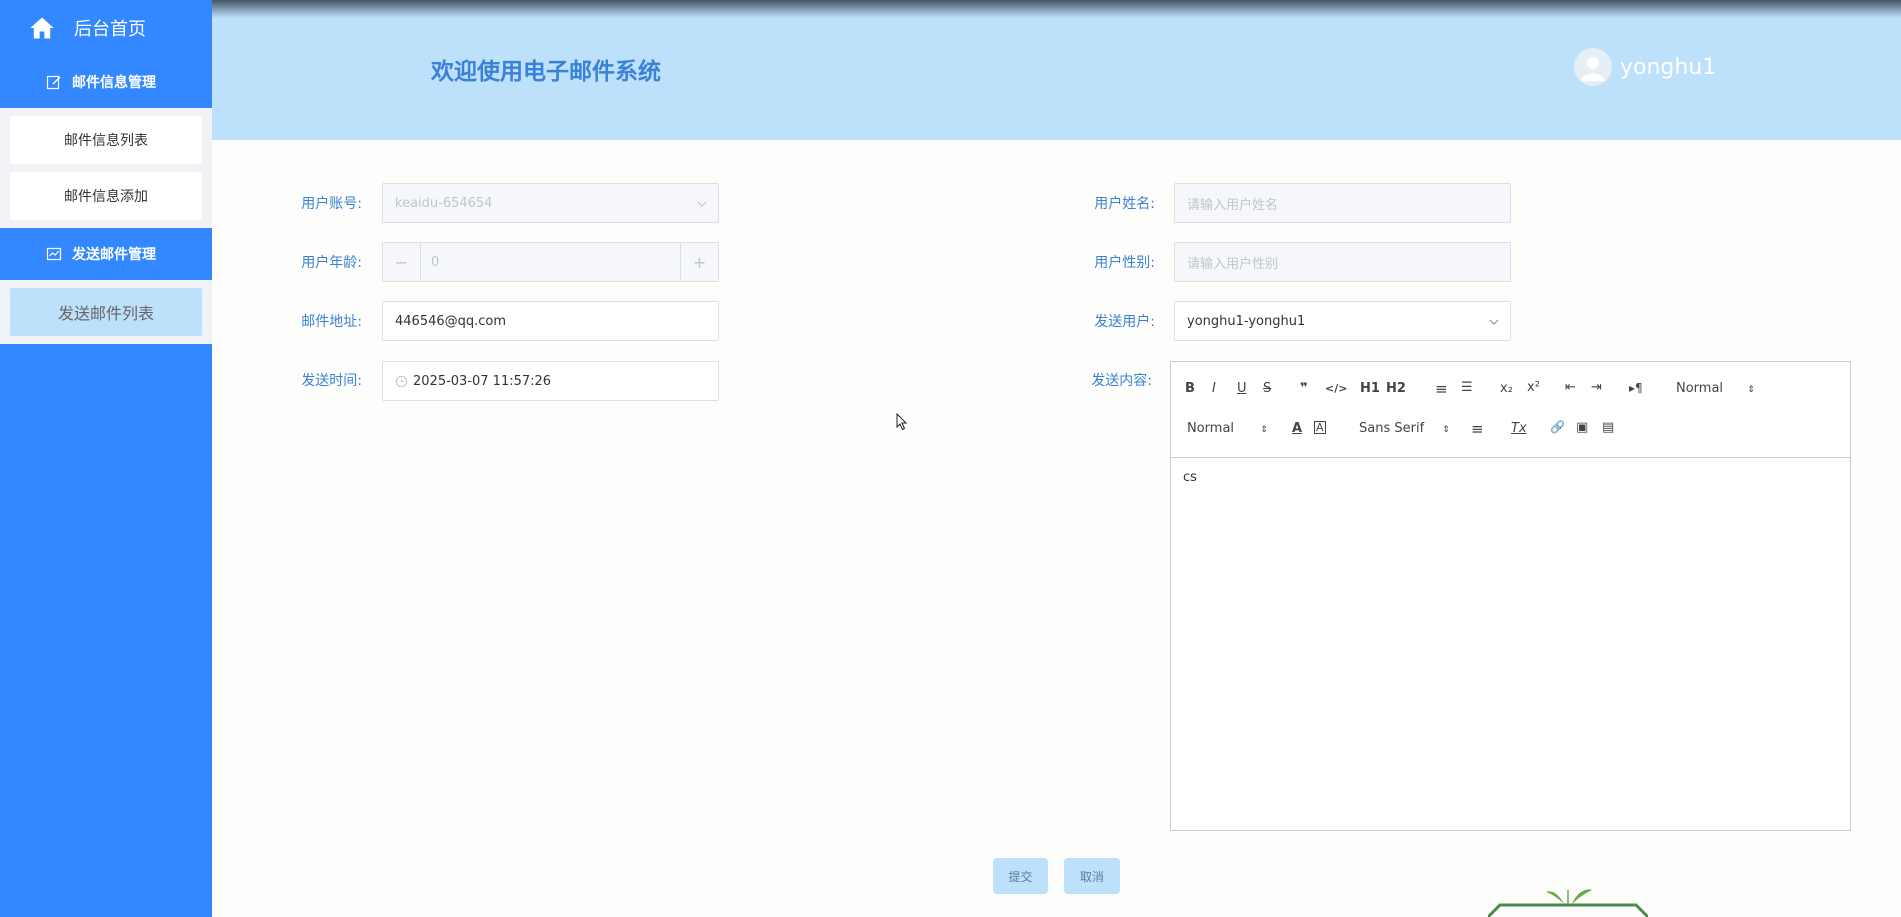 The image size is (1901, 917). I want to click on clock-icon, so click(401, 381).